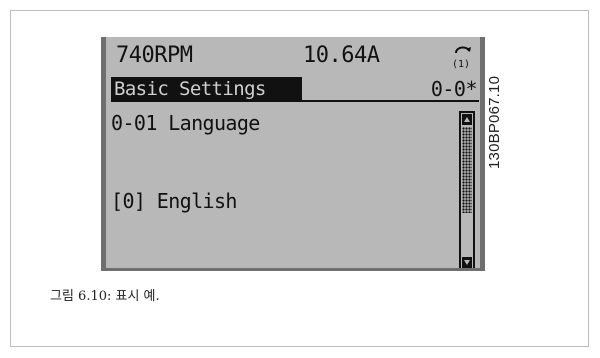 The width and height of the screenshot is (600, 358). Describe the element at coordinates (467, 170) in the screenshot. I see `scroll-thumb` at that location.